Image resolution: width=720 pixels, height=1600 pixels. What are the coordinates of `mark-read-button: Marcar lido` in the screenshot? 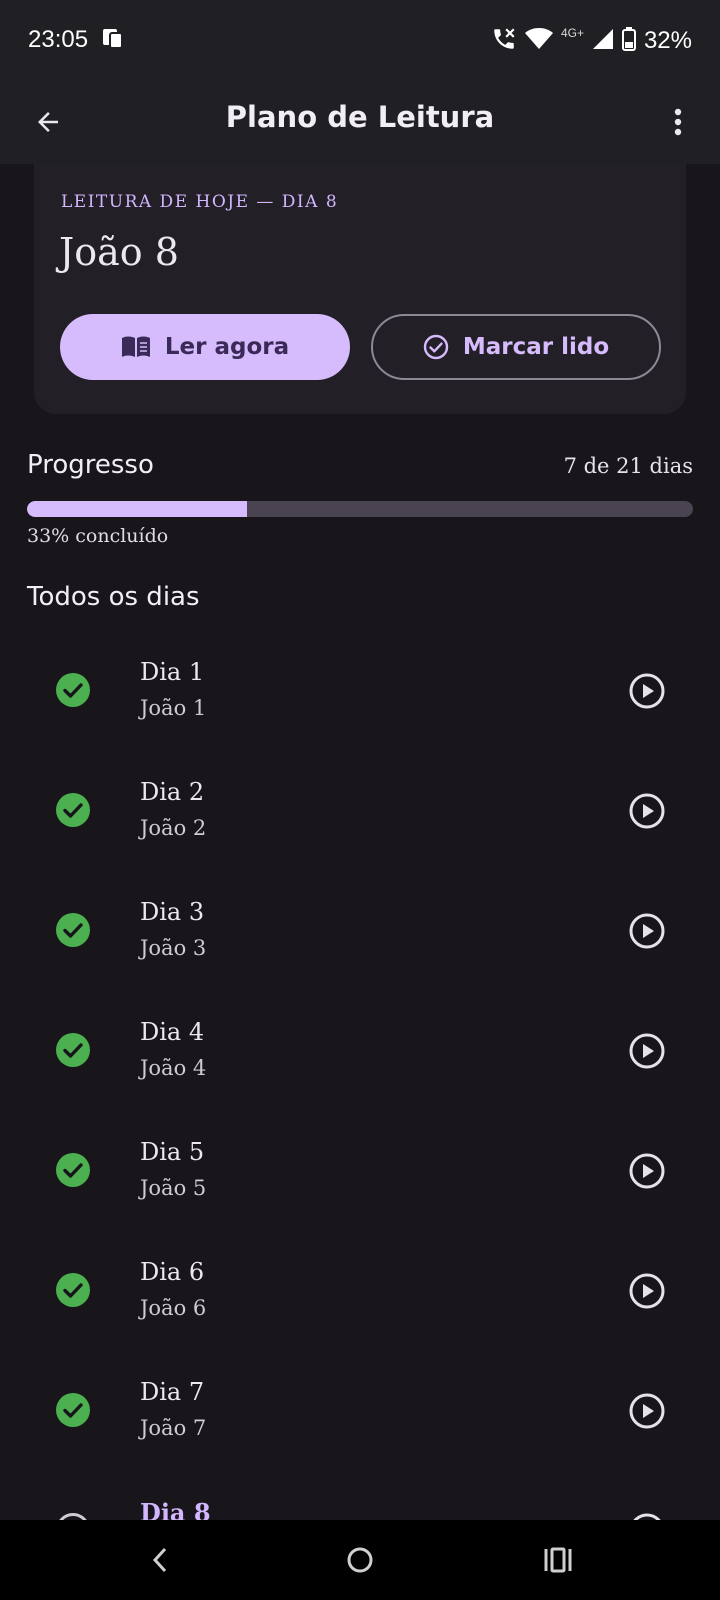 It's located at (516, 347).